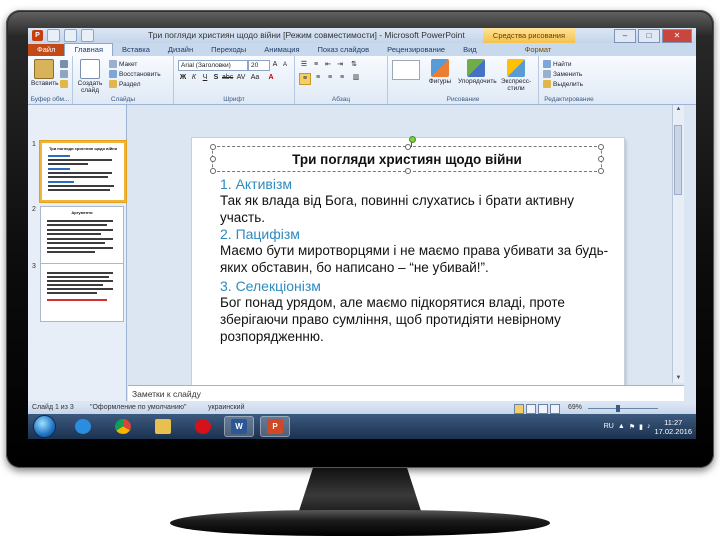 The height and width of the screenshot is (540, 720). Describe the element at coordinates (412, 139) in the screenshot. I see `rotation-handle` at that location.